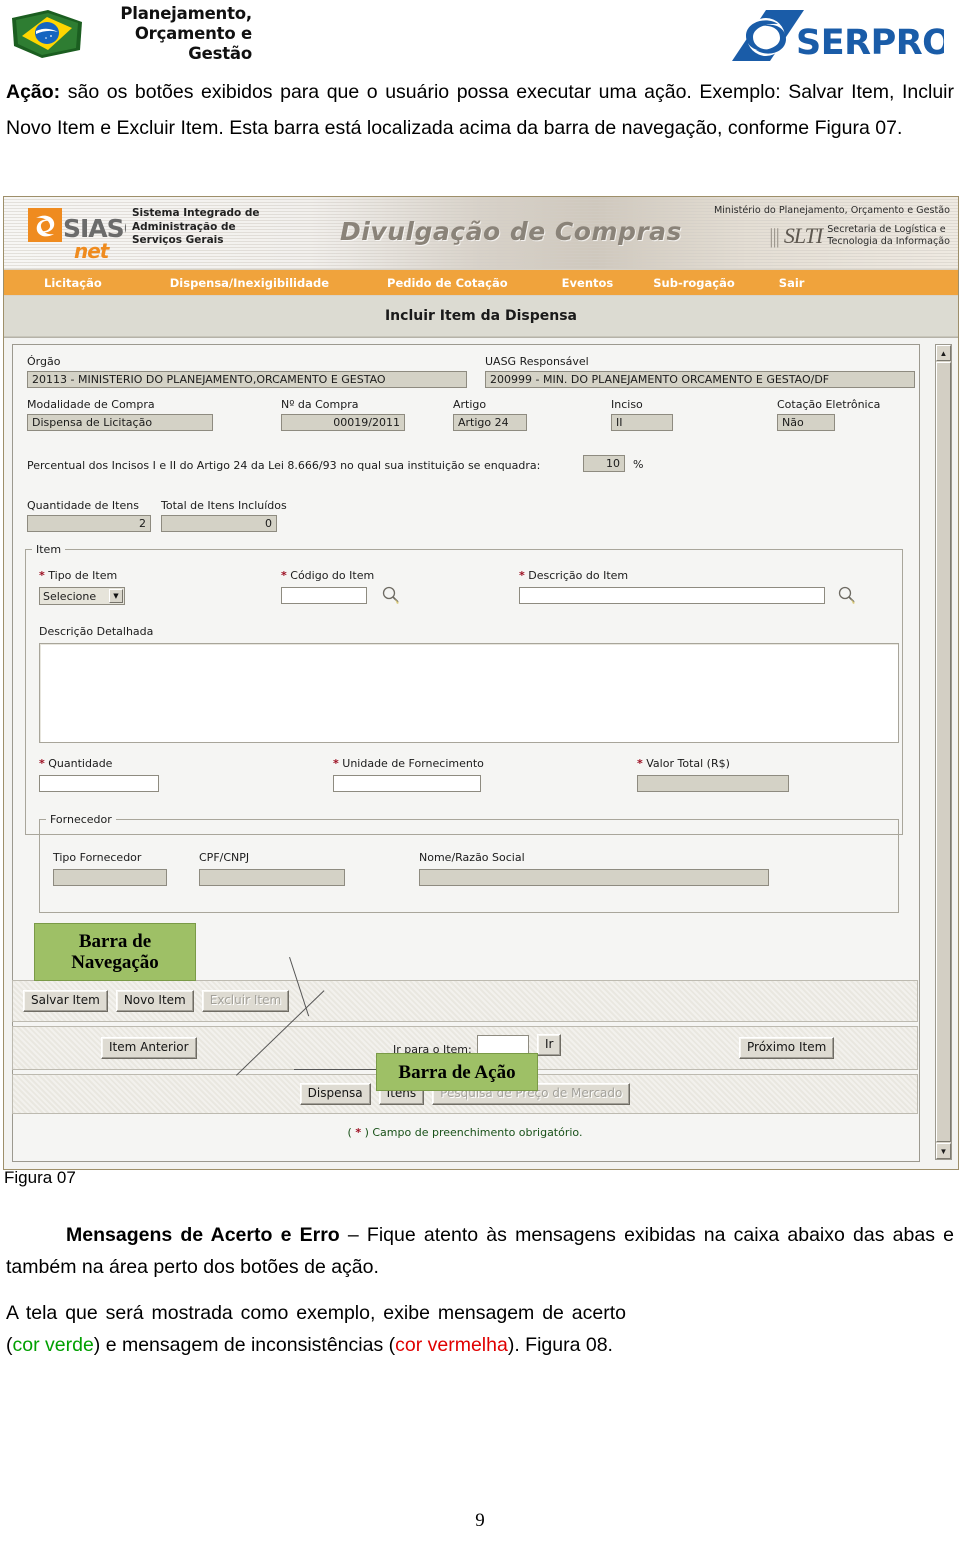 The height and width of the screenshot is (1545, 960). I want to click on cpf-cnpj-value, so click(272, 877).